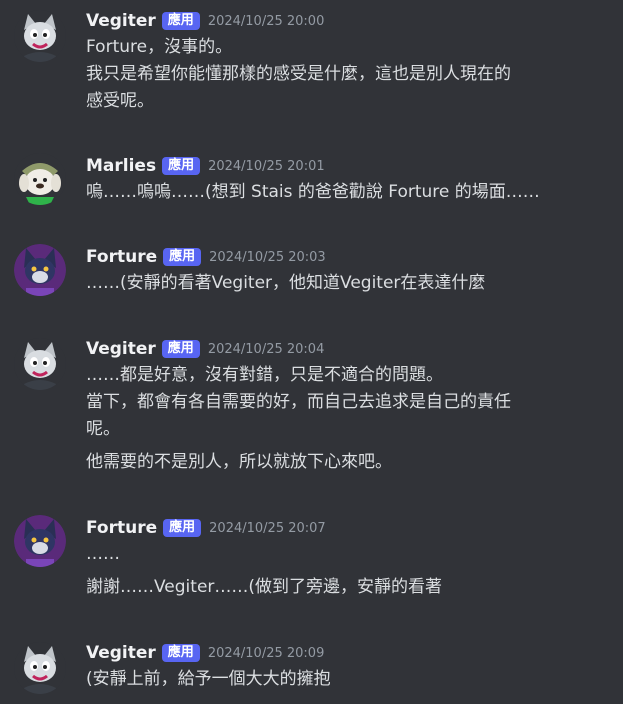 The height and width of the screenshot is (704, 623). What do you see at coordinates (267, 257) in the screenshot?
I see `timestamp: 2024/10/25 20:03` at bounding box center [267, 257].